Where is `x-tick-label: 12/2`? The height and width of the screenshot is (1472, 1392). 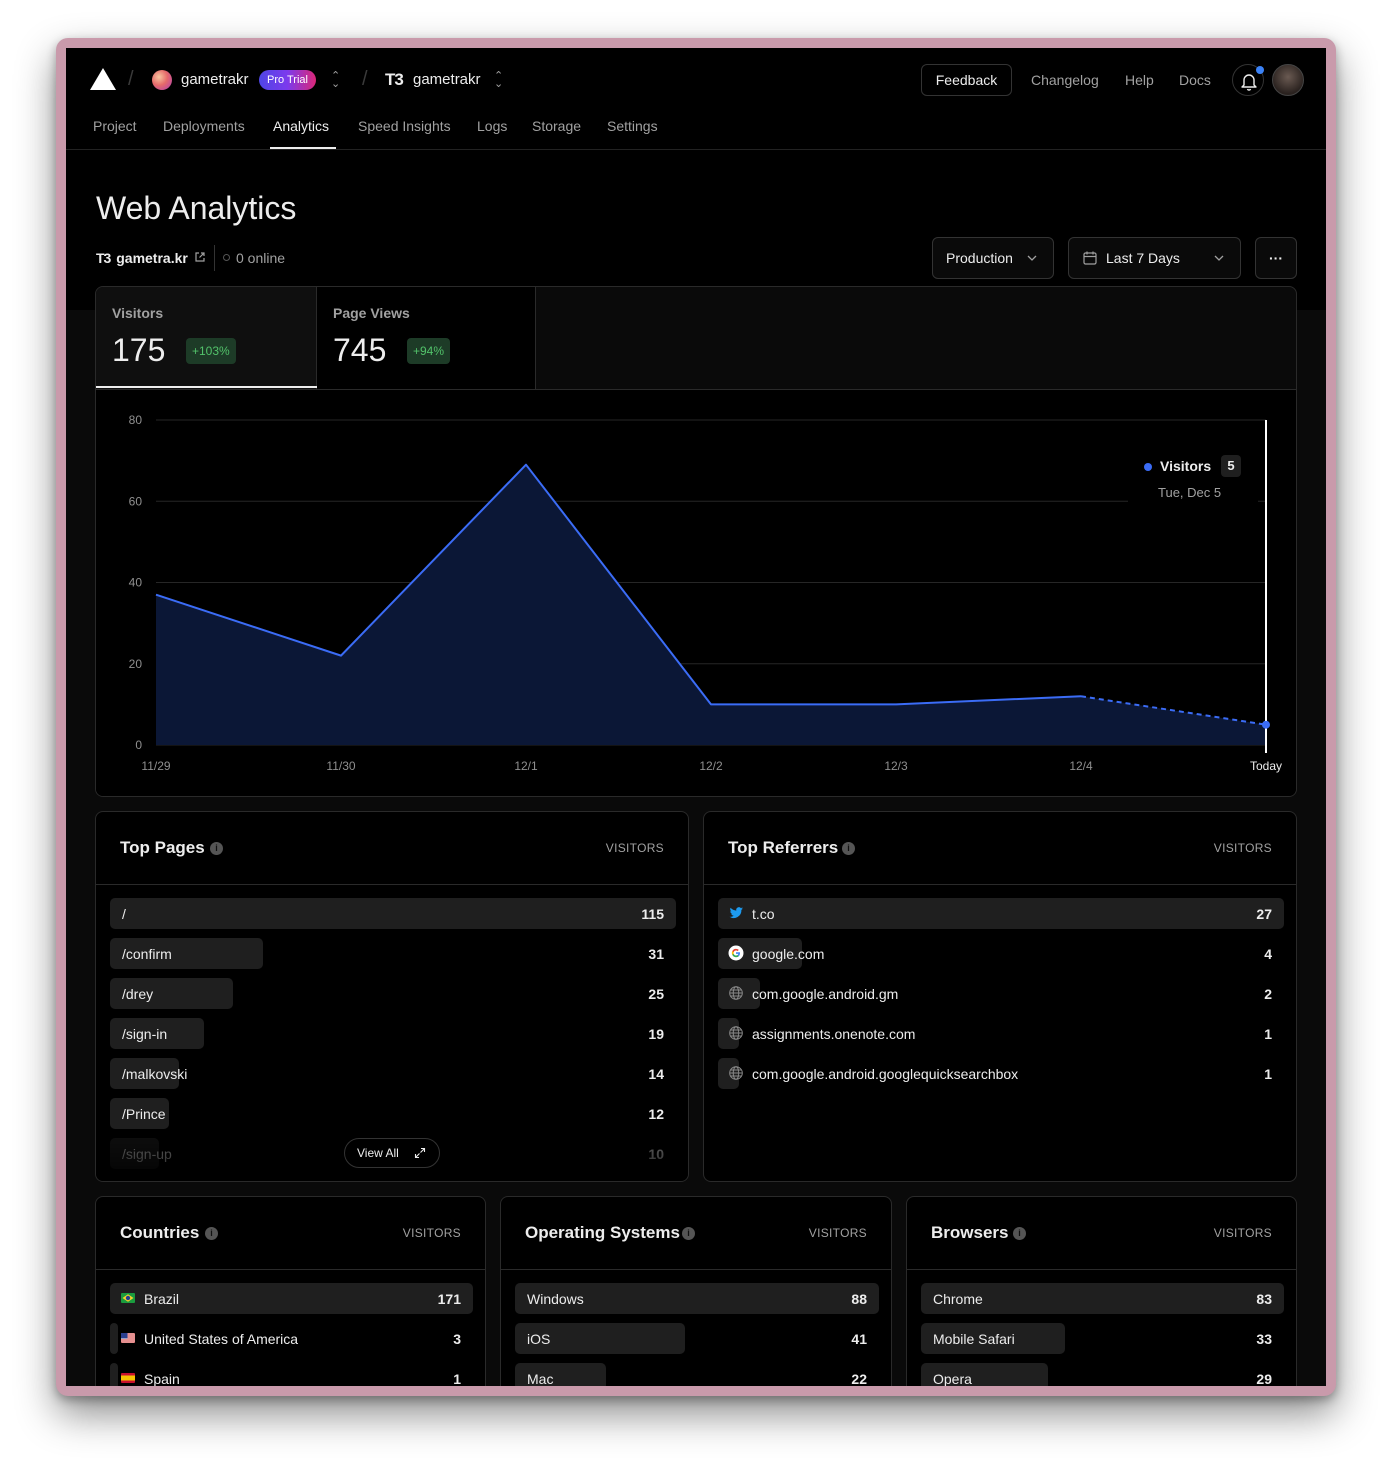
x-tick-label: 12/2 is located at coordinates (711, 766).